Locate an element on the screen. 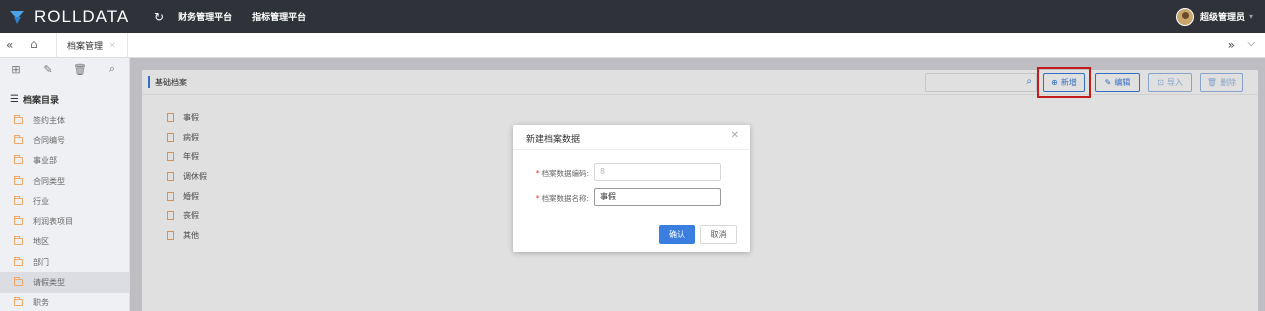 The image size is (1265, 311). new-archive-dialog: 新建档案数据 ✕ * 档案数据编码: 8 * 档案数据名称: 事假 确认 取消 is located at coordinates (631, 188).